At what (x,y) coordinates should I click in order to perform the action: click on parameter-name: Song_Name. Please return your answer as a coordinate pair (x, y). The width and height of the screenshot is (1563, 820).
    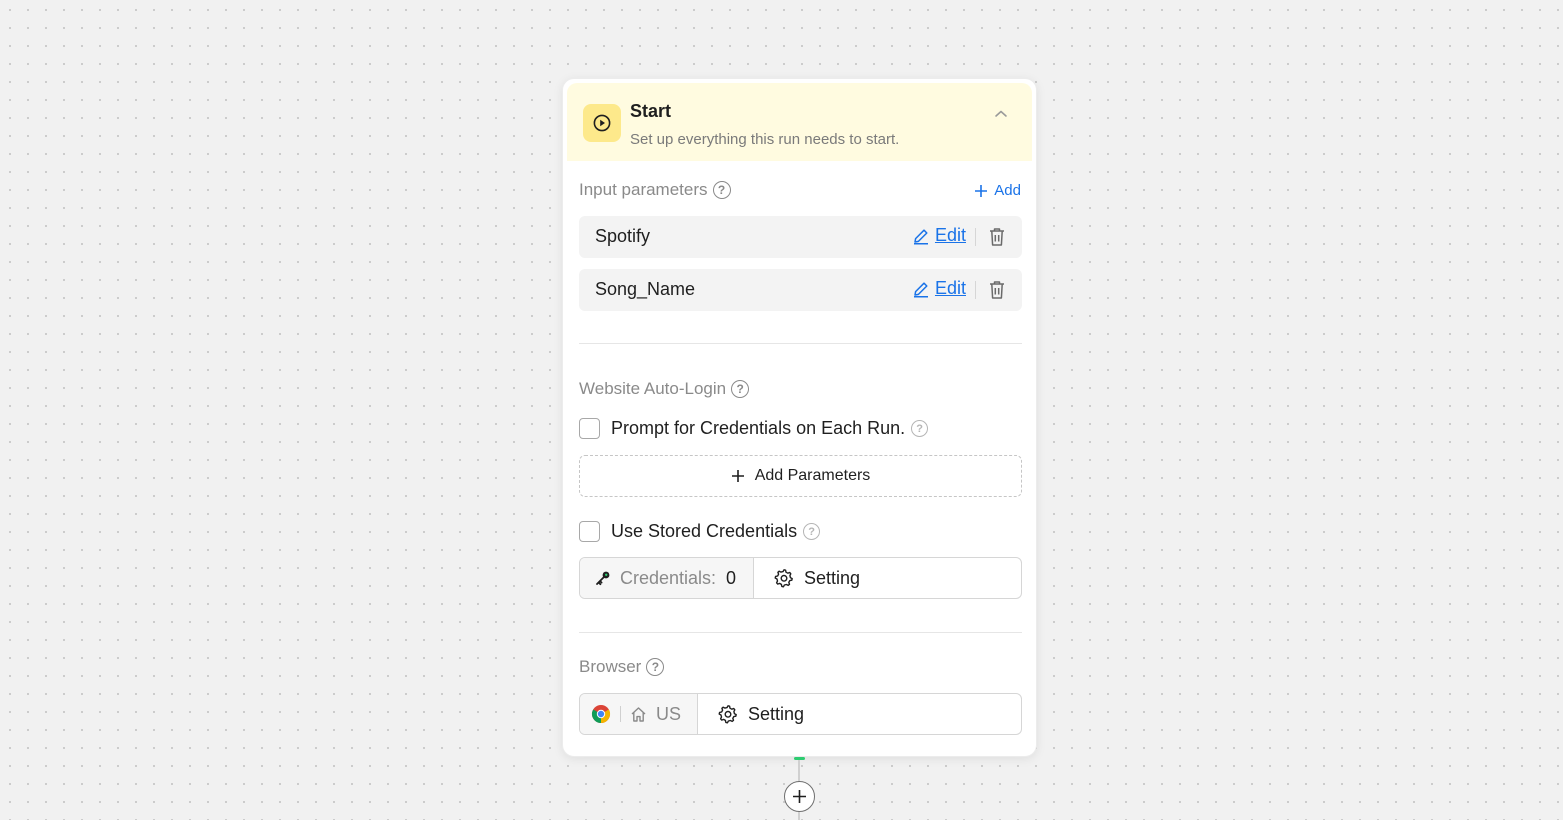
    Looking at the image, I should click on (645, 289).